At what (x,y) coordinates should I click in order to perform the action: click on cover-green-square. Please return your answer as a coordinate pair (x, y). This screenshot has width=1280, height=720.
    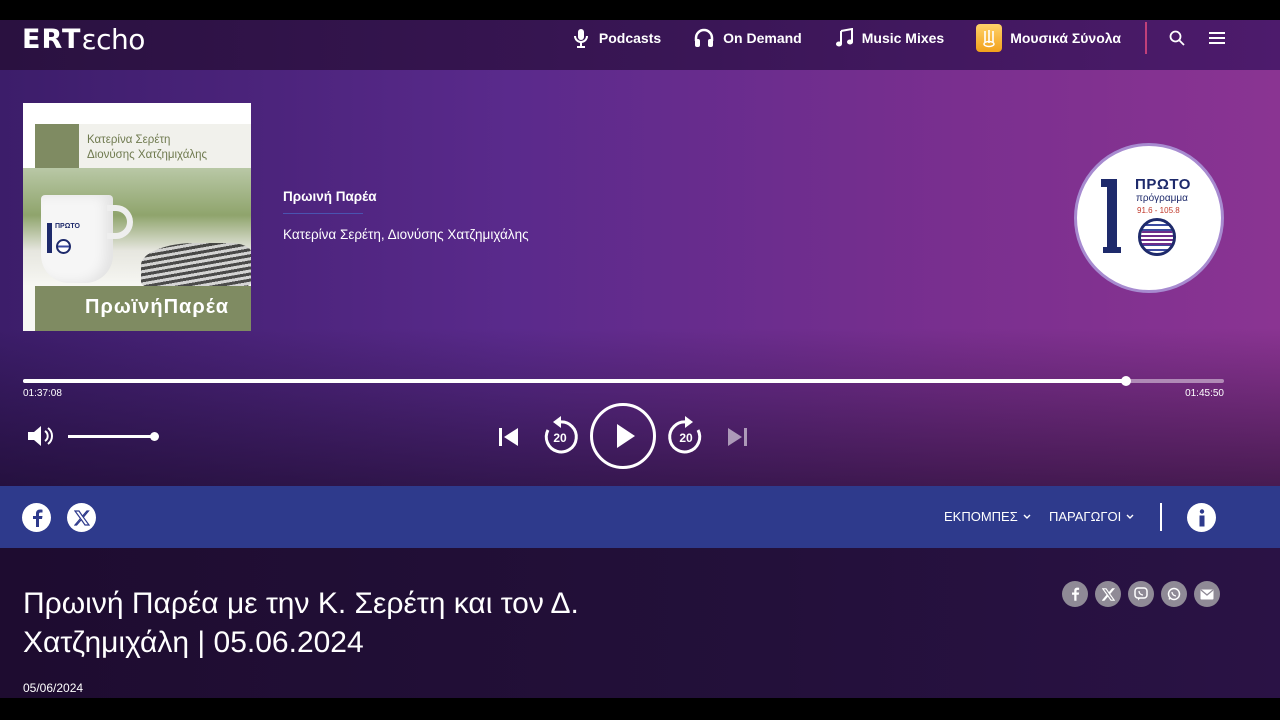
    Looking at the image, I should click on (57, 146).